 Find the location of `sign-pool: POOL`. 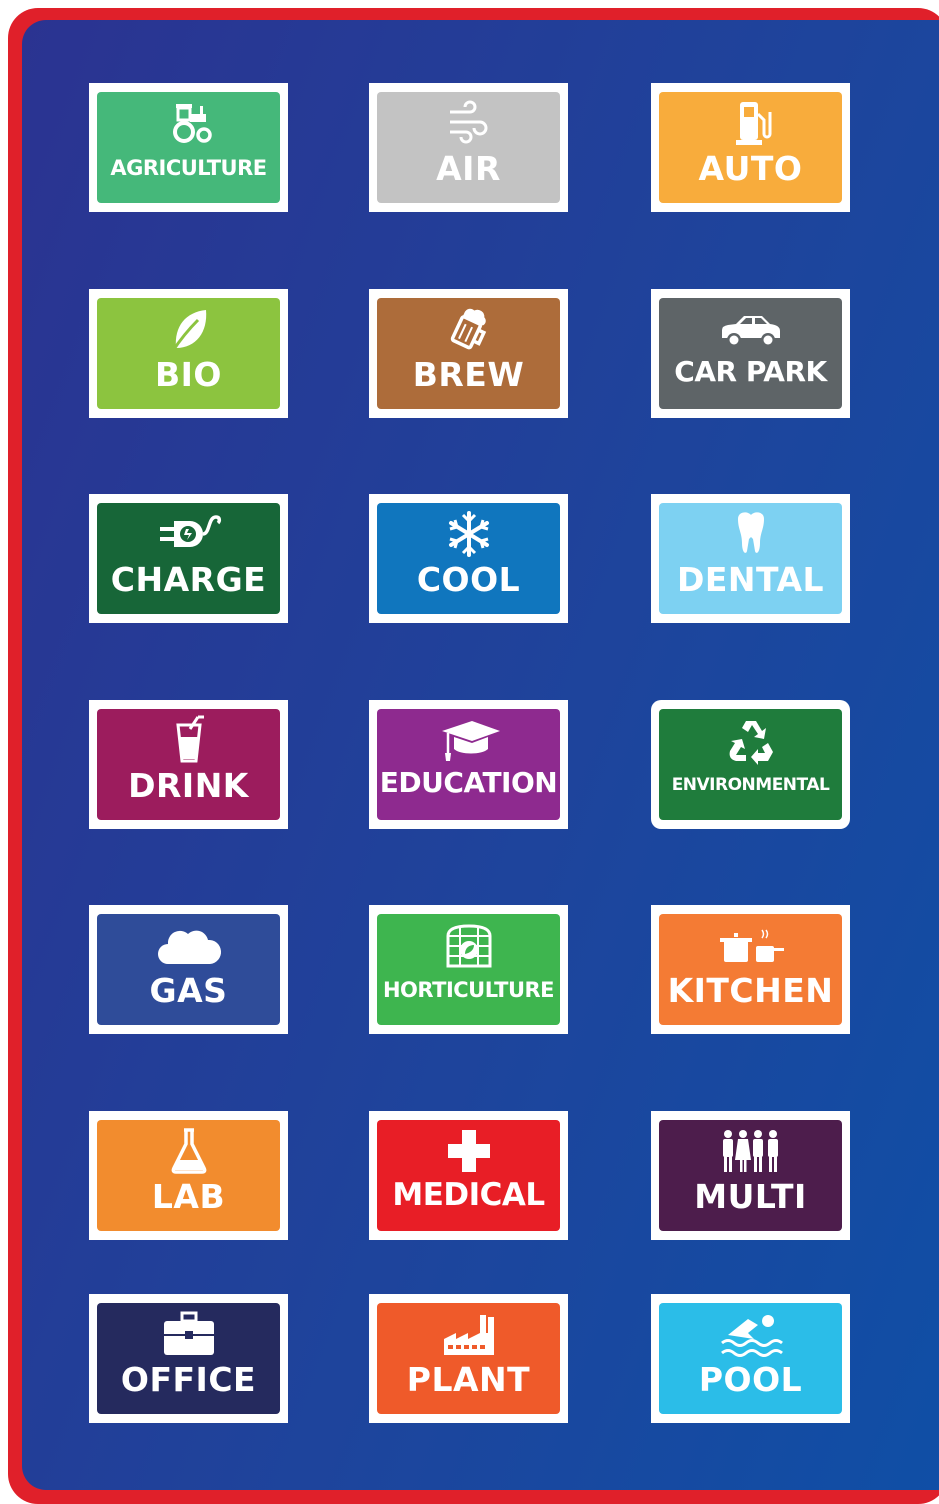

sign-pool: POOL is located at coordinates (750, 1358).